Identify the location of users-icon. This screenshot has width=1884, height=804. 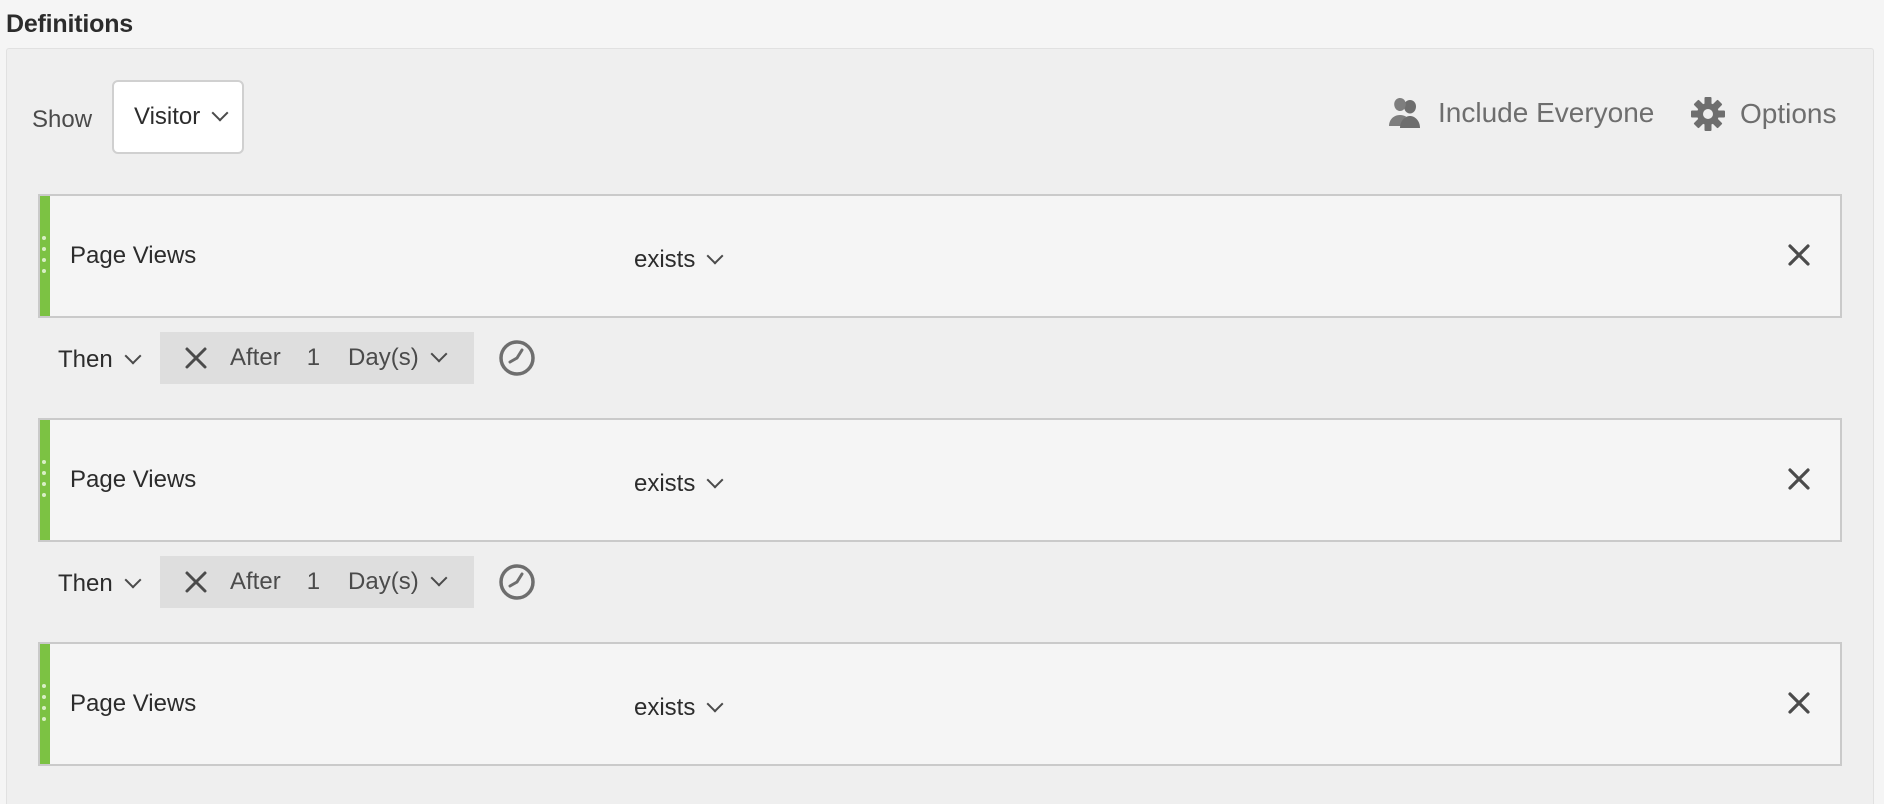
(1404, 113).